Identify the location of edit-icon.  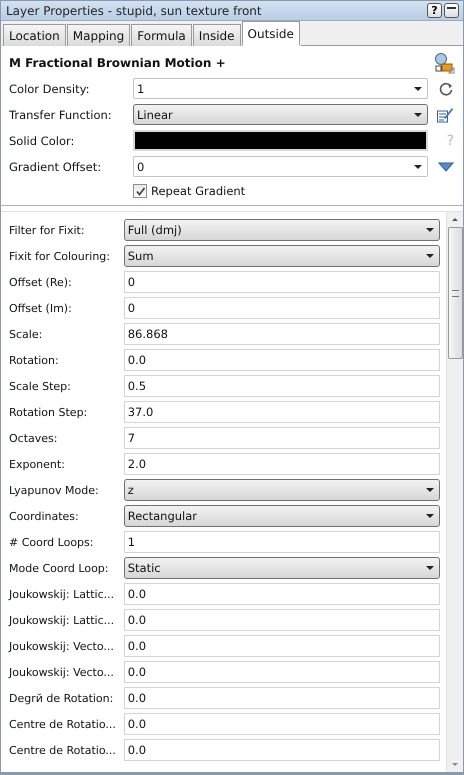
(445, 115).